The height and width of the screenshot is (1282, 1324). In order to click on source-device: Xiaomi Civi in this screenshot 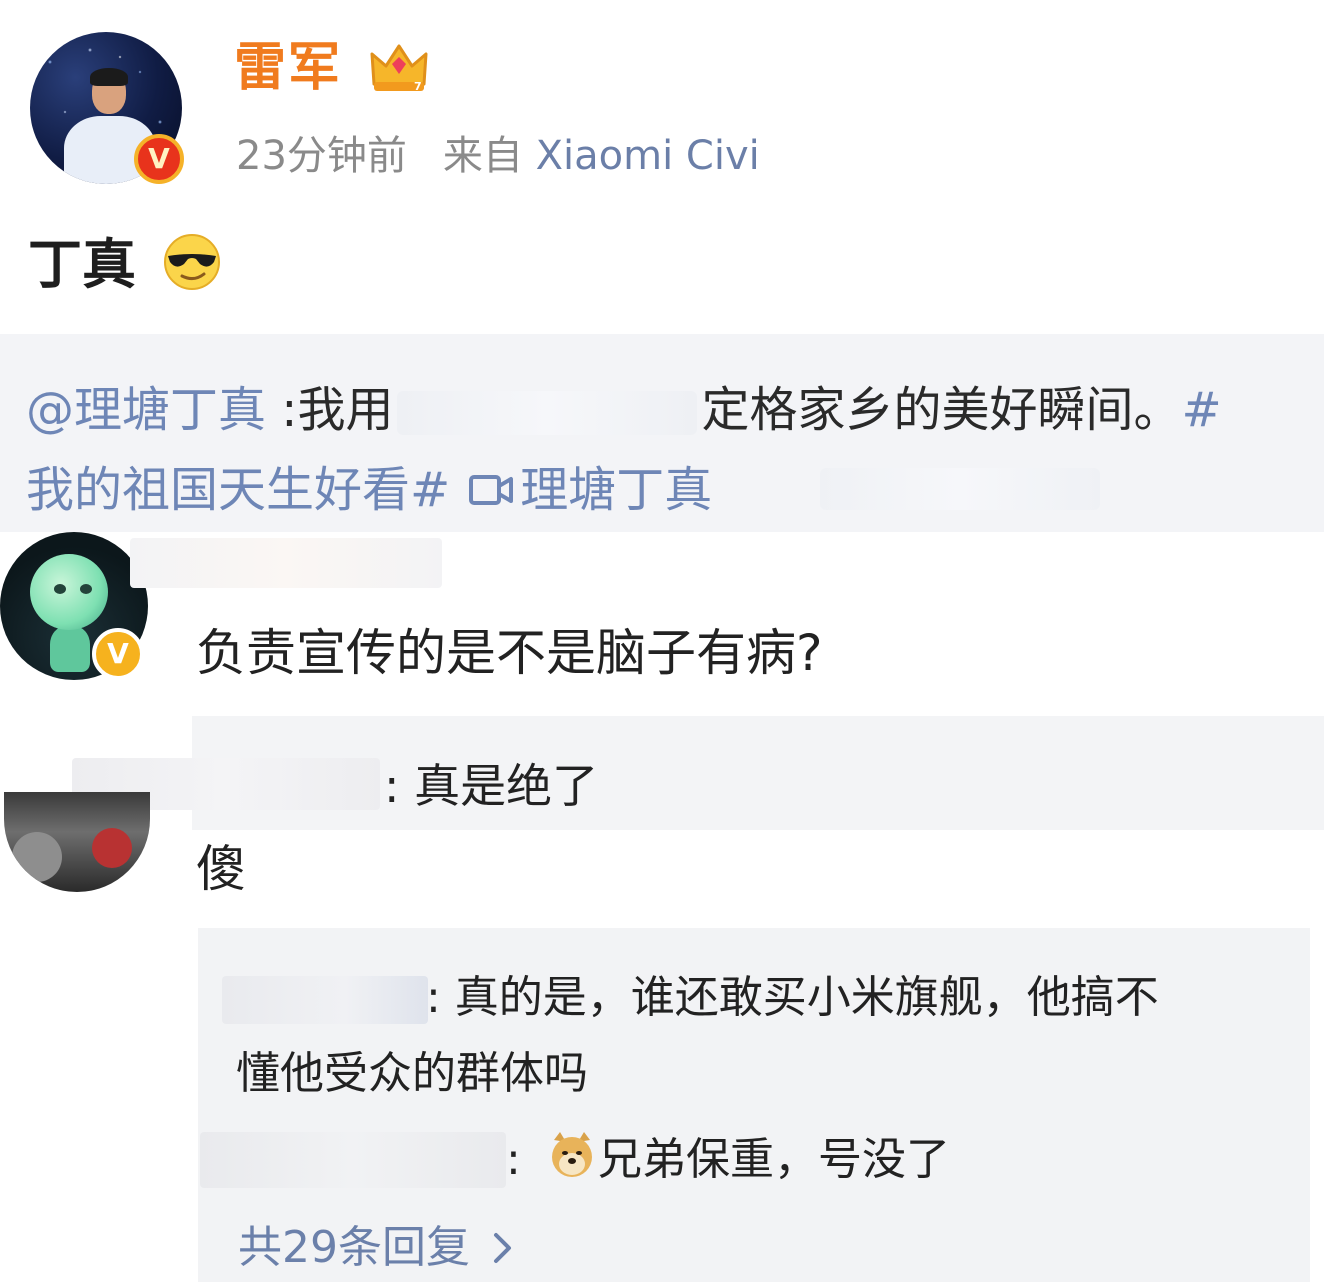, I will do `click(648, 156)`.